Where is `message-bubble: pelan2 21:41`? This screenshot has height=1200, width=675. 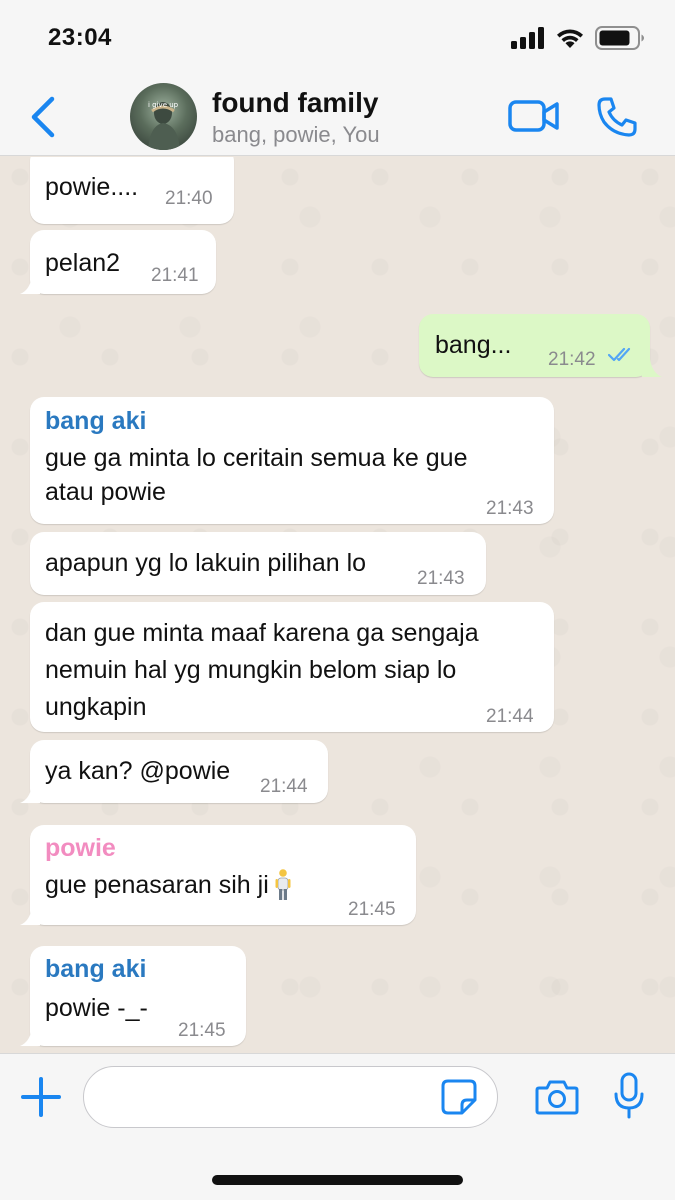
message-bubble: pelan2 21:41 is located at coordinates (118, 262).